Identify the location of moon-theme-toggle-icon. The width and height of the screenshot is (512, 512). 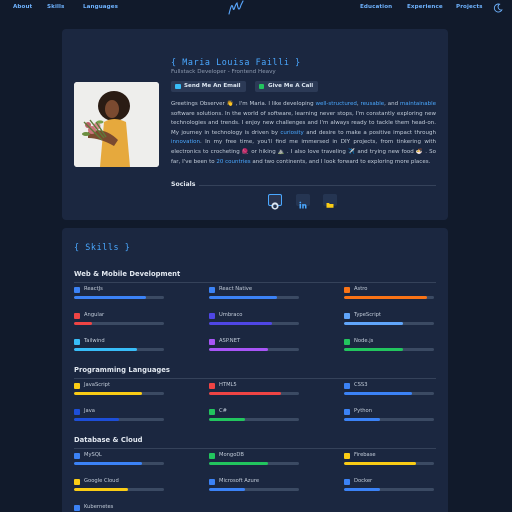
(498, 8).